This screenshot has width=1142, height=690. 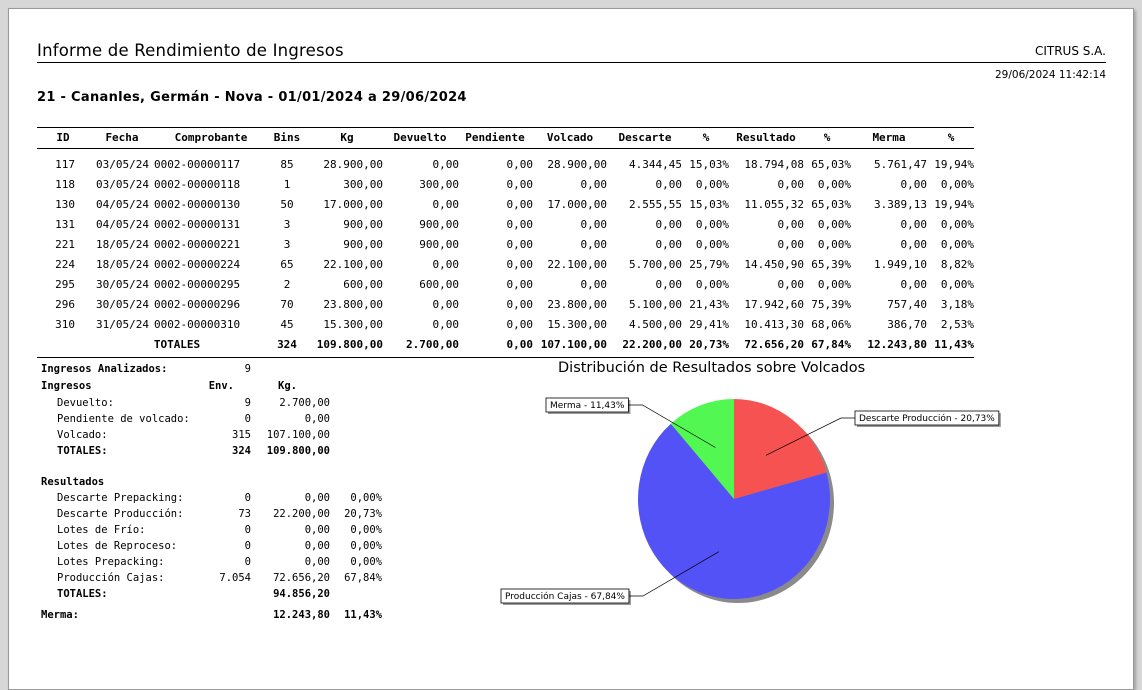 I want to click on table-cell: 14.450,90, so click(x=774, y=264).